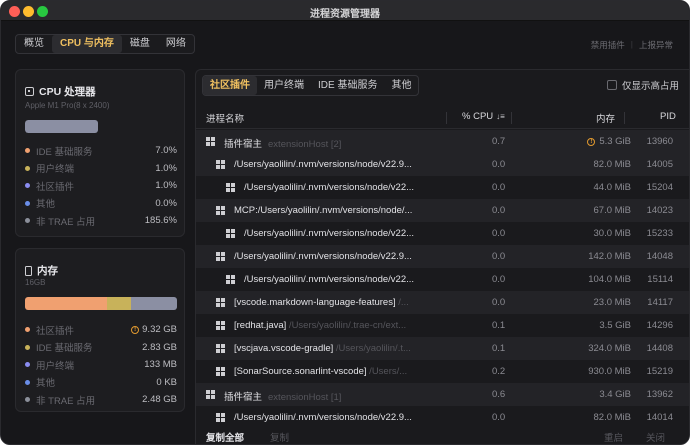 This screenshot has height=445, width=690. I want to click on category-tab-2: IDE 基础服务, so click(347, 85).